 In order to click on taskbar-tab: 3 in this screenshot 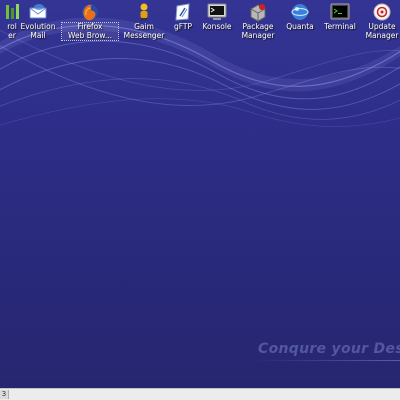, I will do `click(4, 394)`.